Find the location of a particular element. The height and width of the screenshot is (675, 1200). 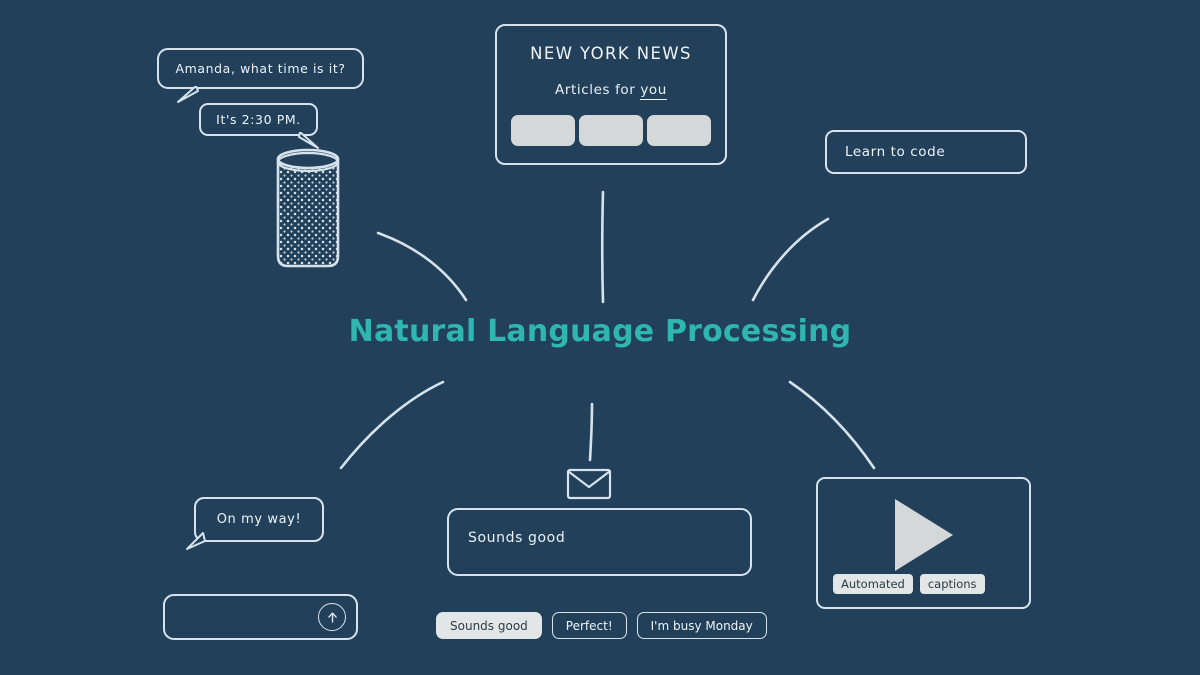

smart-speaker-icon is located at coordinates (308, 207).